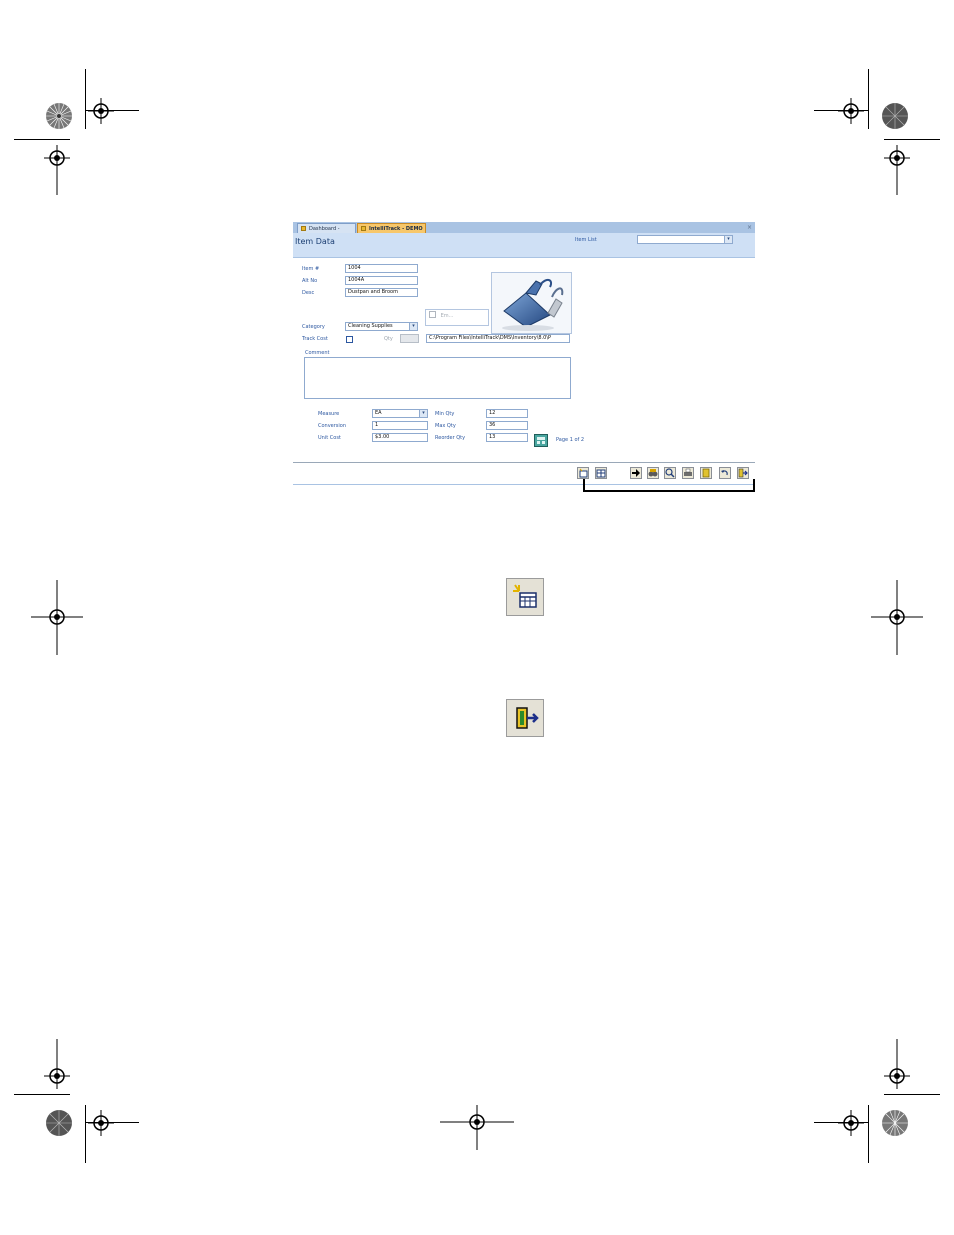 Image resolution: width=954 pixels, height=1235 pixels. I want to click on conversion-label: Conversion, so click(332, 426).